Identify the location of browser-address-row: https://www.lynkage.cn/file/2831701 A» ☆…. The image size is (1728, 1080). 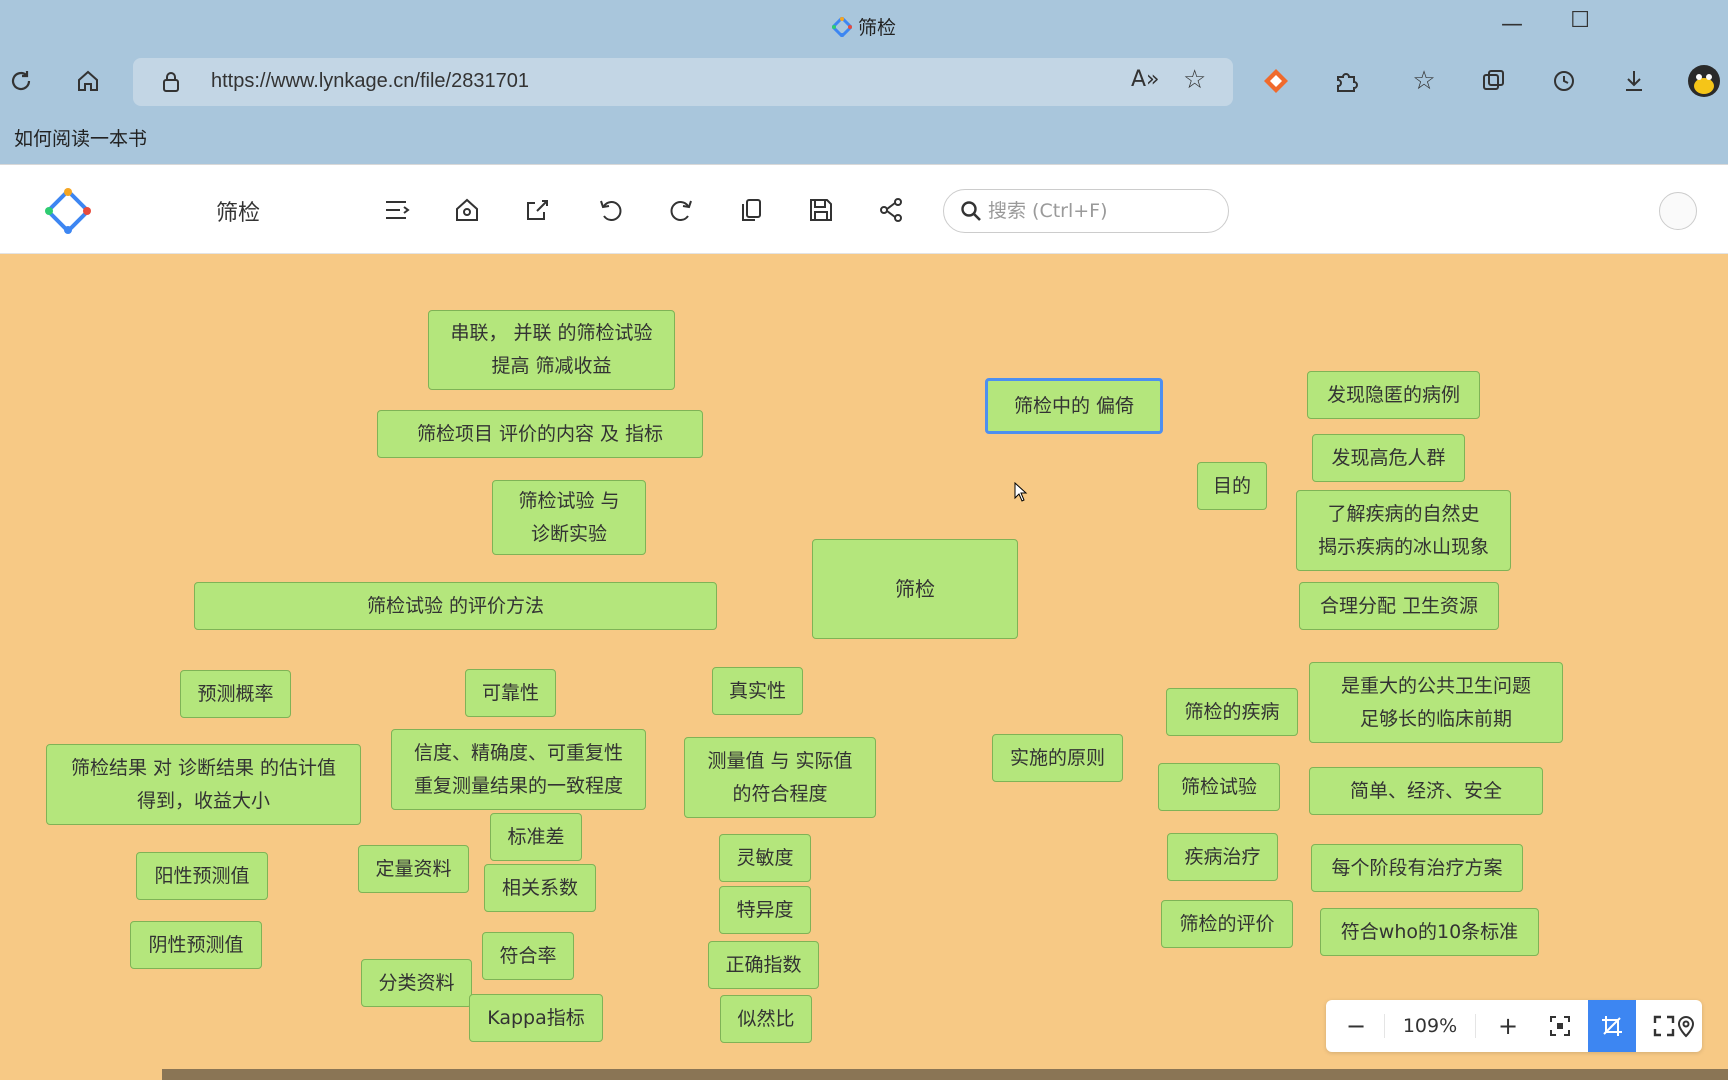
(864, 81).